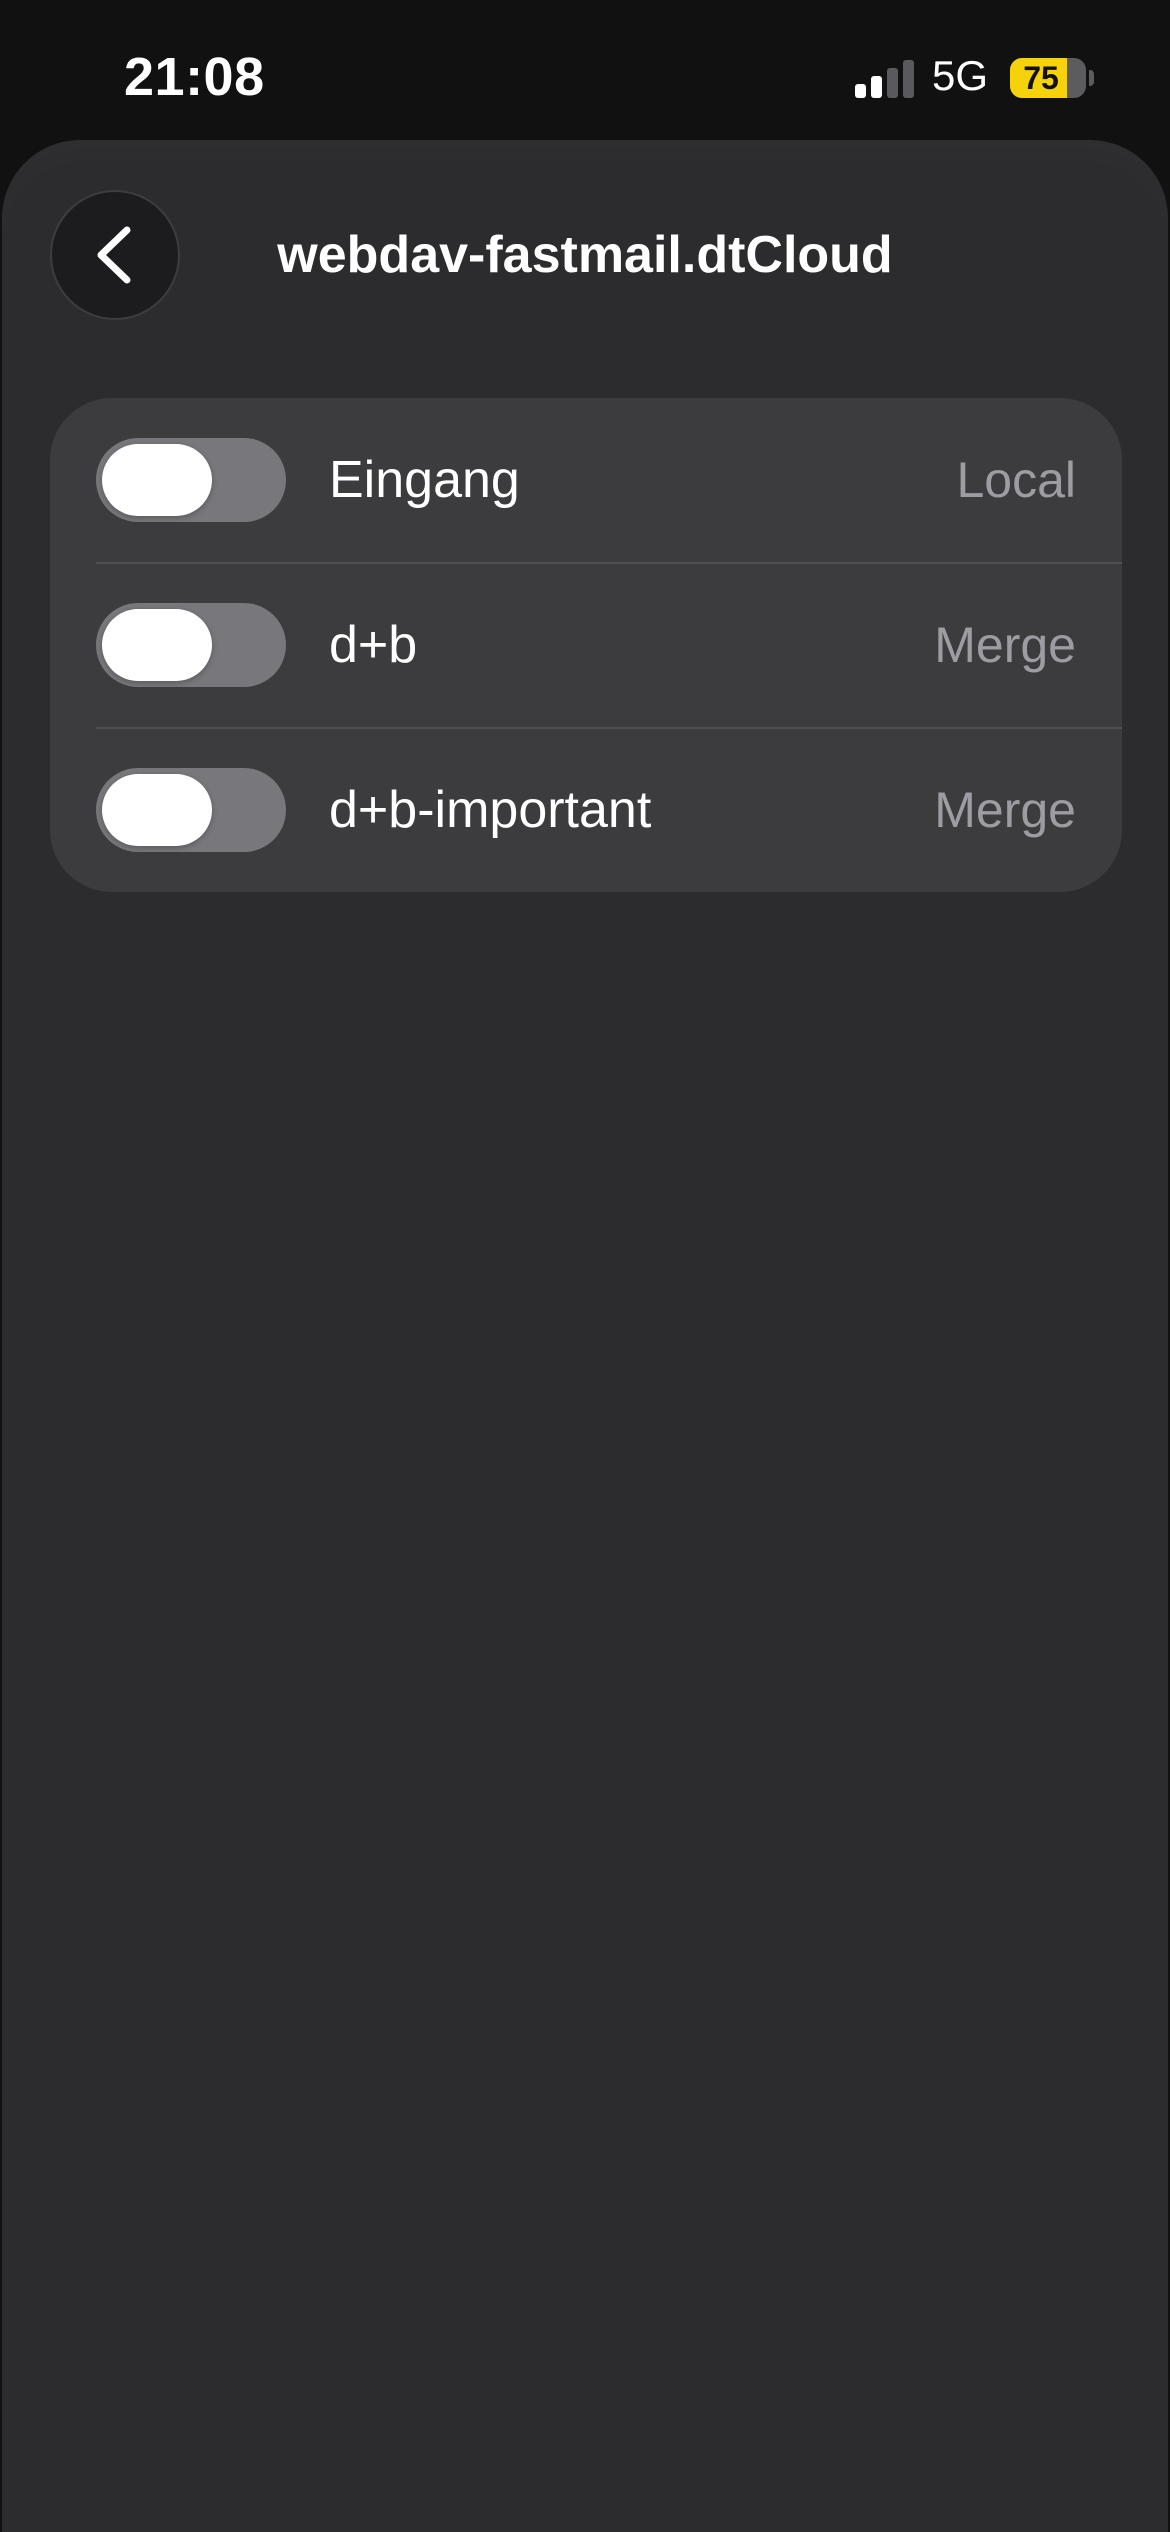 This screenshot has height=2532, width=1170. I want to click on network-type: 5G, so click(960, 75).